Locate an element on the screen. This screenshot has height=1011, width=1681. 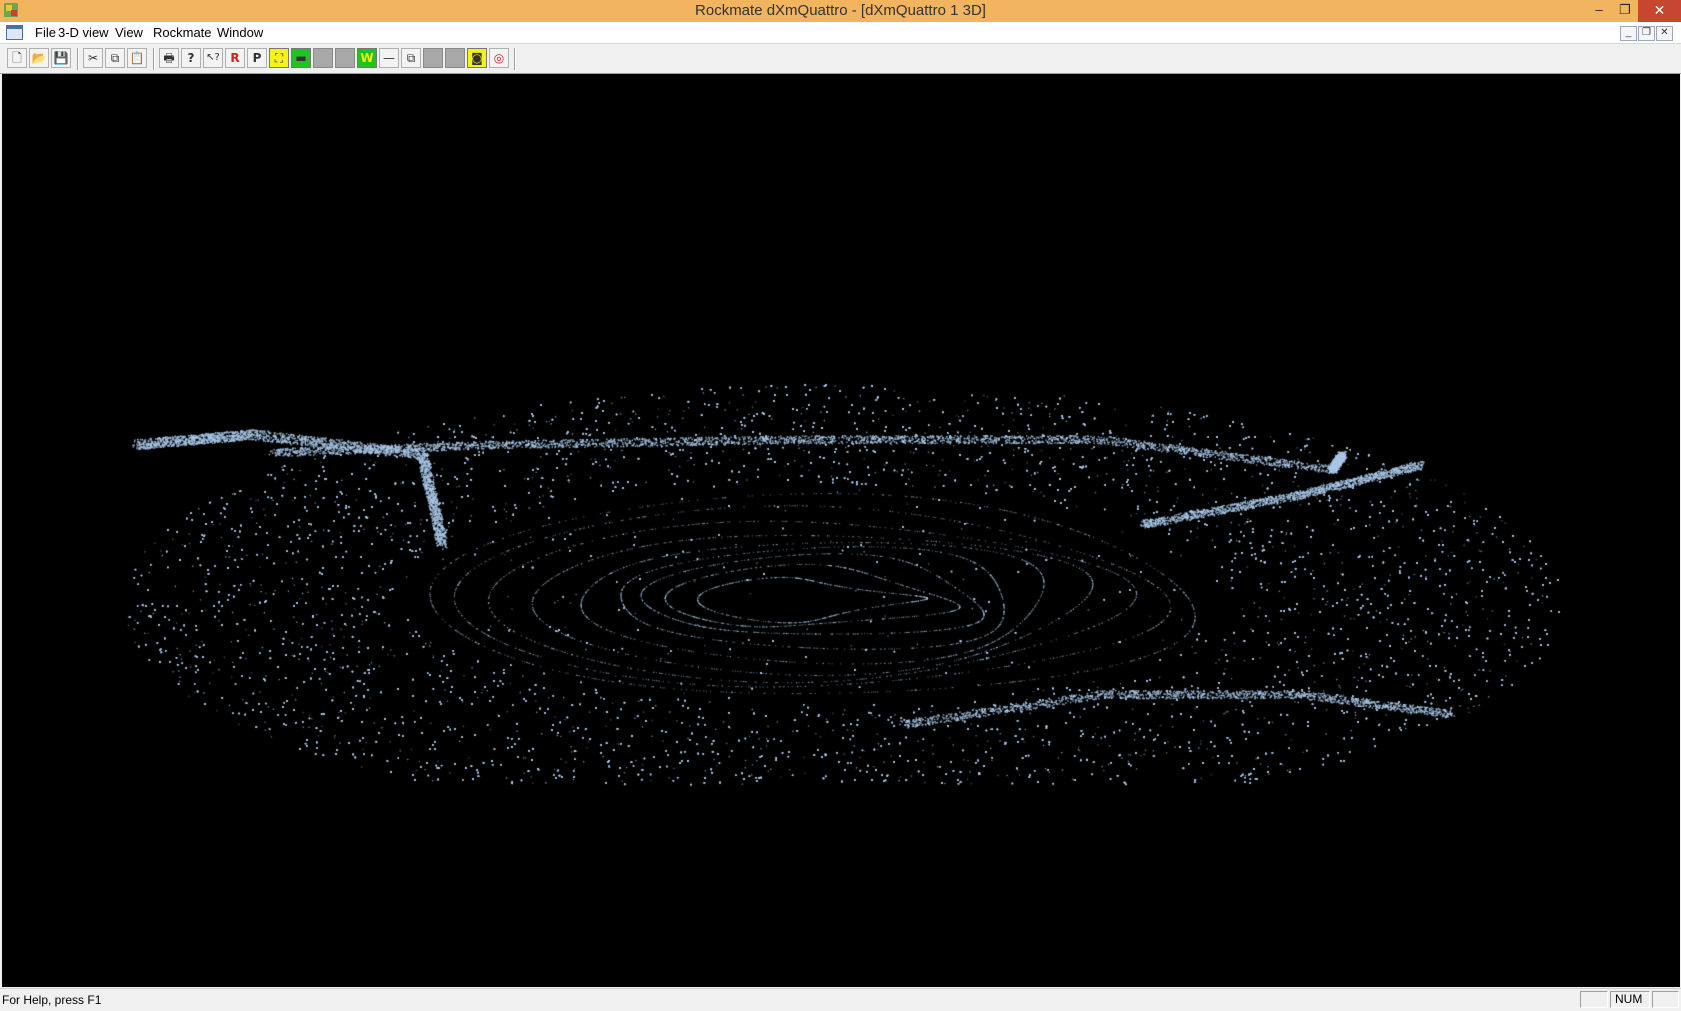
paste-icon: 📋 is located at coordinates (137, 58).